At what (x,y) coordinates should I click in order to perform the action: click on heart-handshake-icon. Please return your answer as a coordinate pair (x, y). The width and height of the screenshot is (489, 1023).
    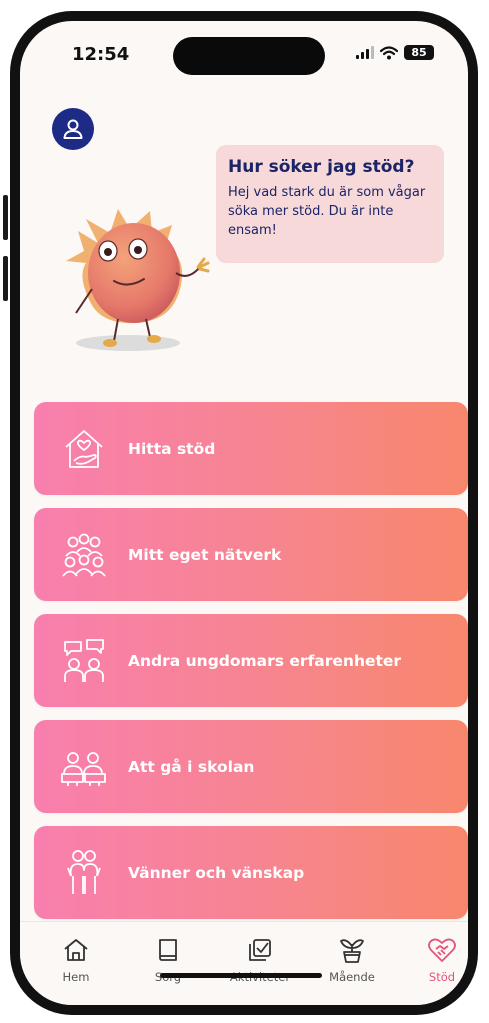
    Looking at the image, I should click on (442, 950).